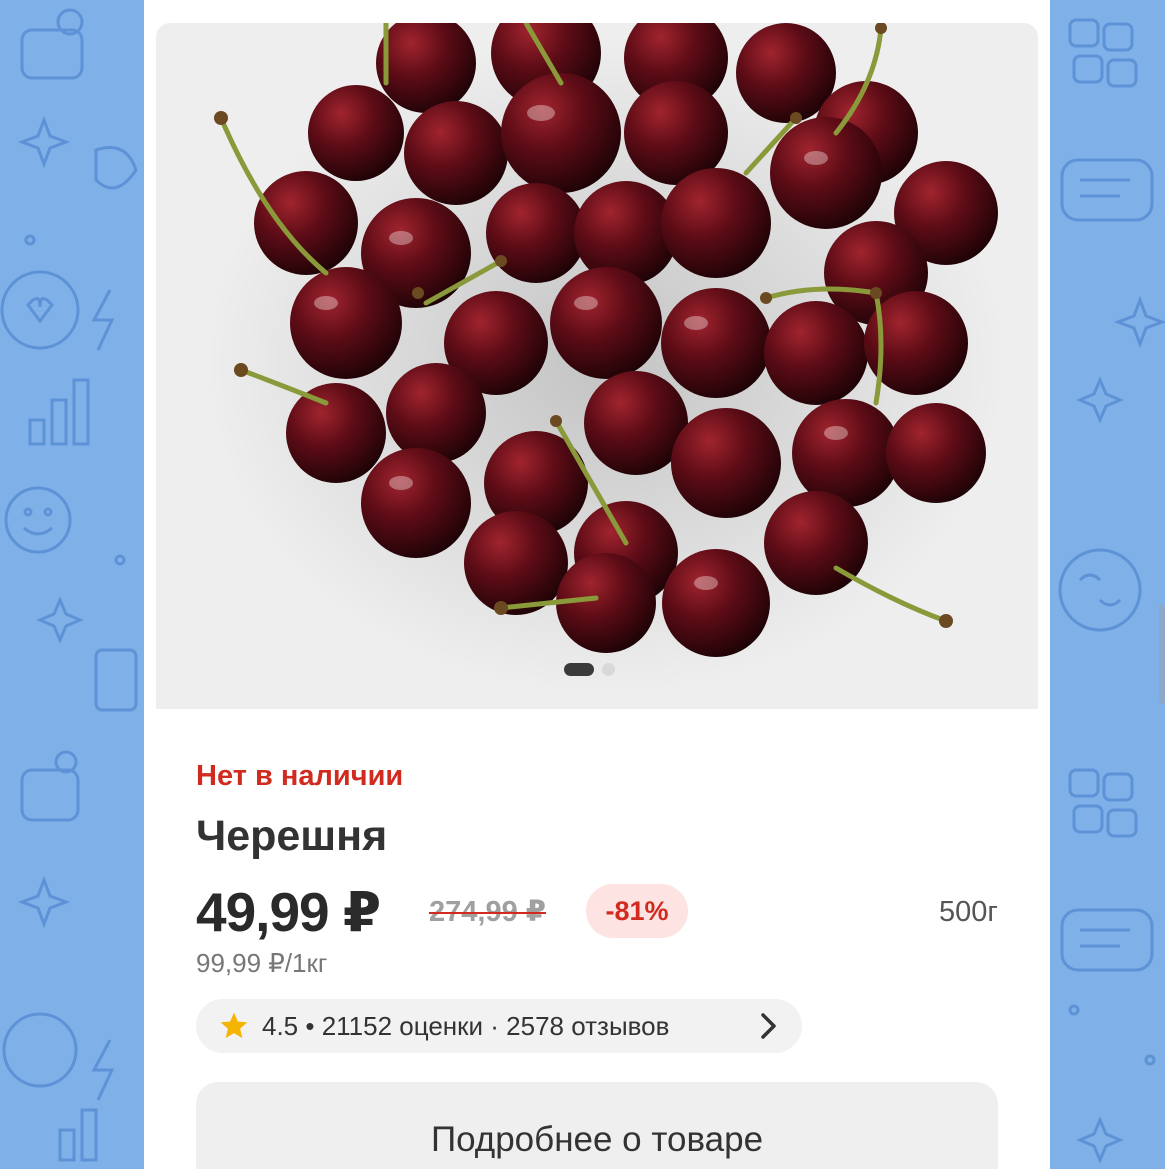 The height and width of the screenshot is (1169, 1165). What do you see at coordinates (768, 1026) in the screenshot?
I see `chevron-right-icon` at bounding box center [768, 1026].